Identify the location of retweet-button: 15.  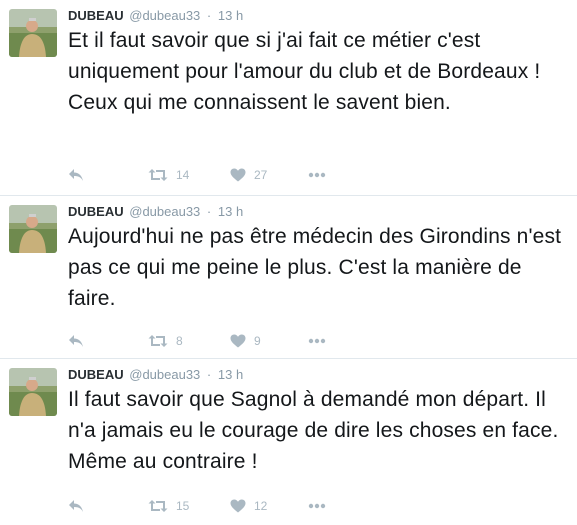
(168, 506).